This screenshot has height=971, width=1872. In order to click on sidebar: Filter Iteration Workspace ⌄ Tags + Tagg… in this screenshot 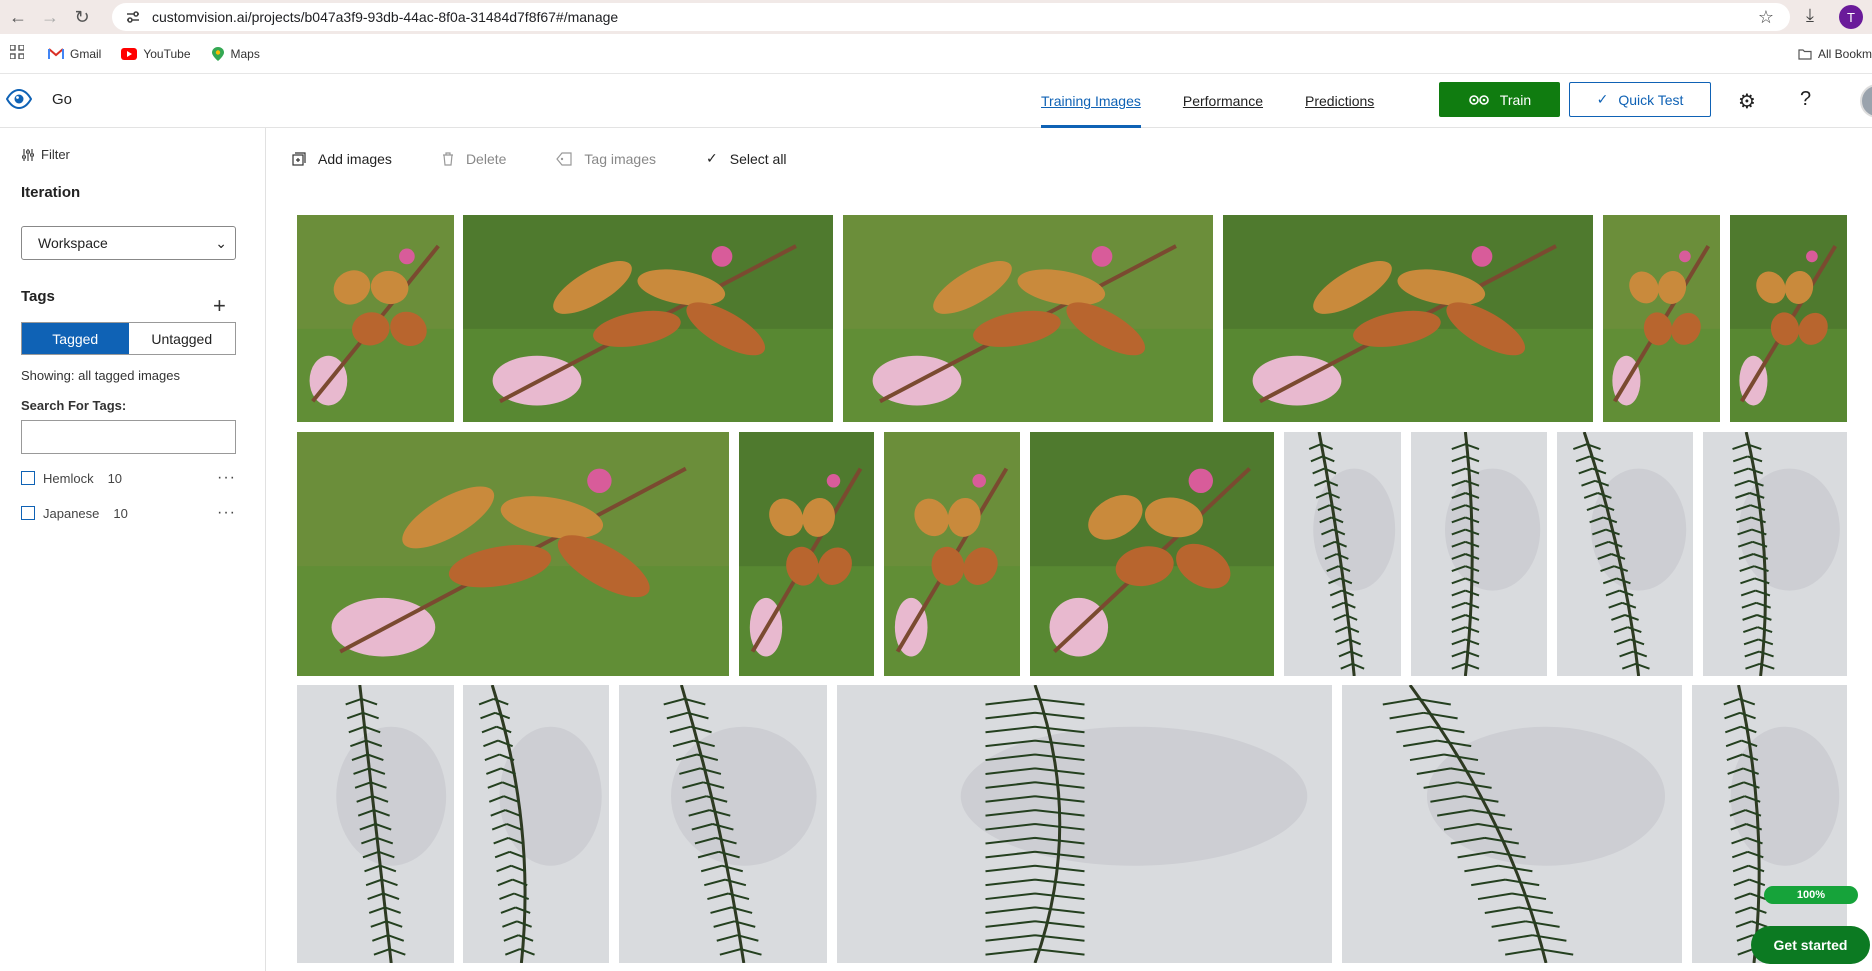, I will do `click(133, 549)`.